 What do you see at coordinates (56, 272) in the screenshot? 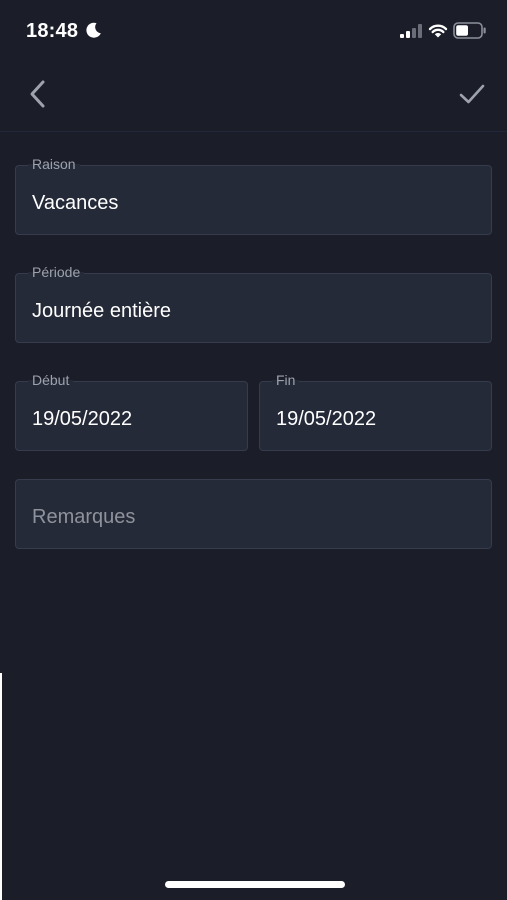
I see `periode-label: Période` at bounding box center [56, 272].